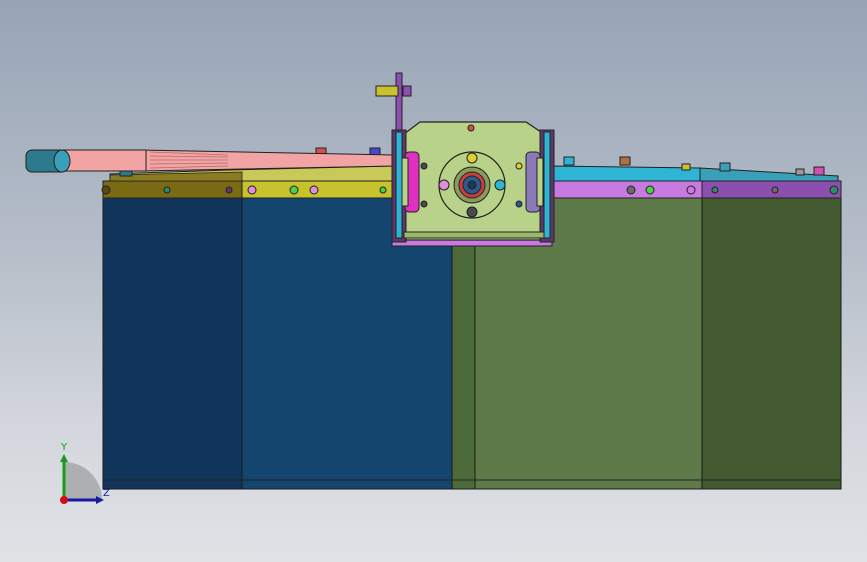 This screenshot has height=562, width=867. What do you see at coordinates (64, 500) in the screenshot?
I see `origin-dot` at bounding box center [64, 500].